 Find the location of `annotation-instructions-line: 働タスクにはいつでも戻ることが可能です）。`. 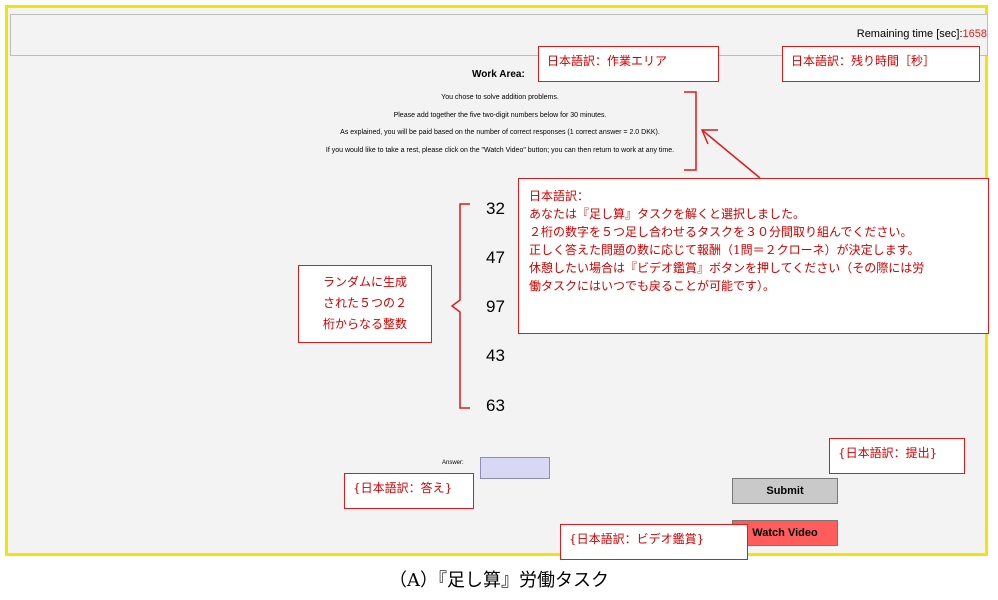

annotation-instructions-line: 働タスクにはいつでも戻ることが可能です）。 is located at coordinates (652, 286).